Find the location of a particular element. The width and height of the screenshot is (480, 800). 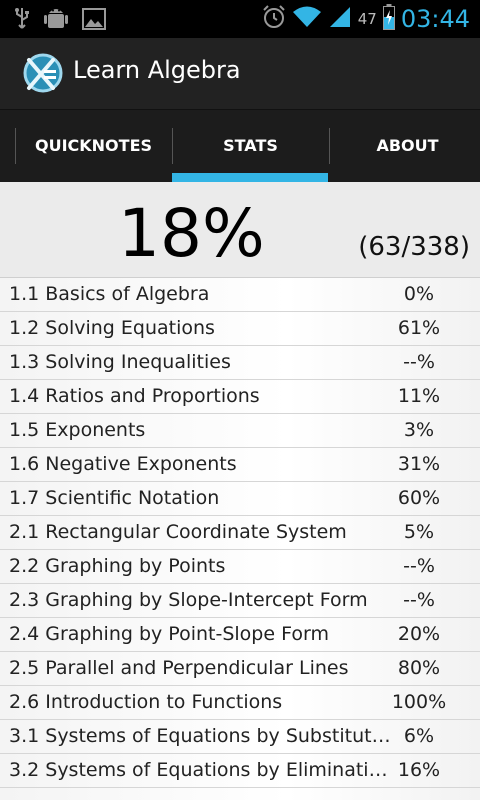

overall-count: (63/338) is located at coordinates (414, 247).